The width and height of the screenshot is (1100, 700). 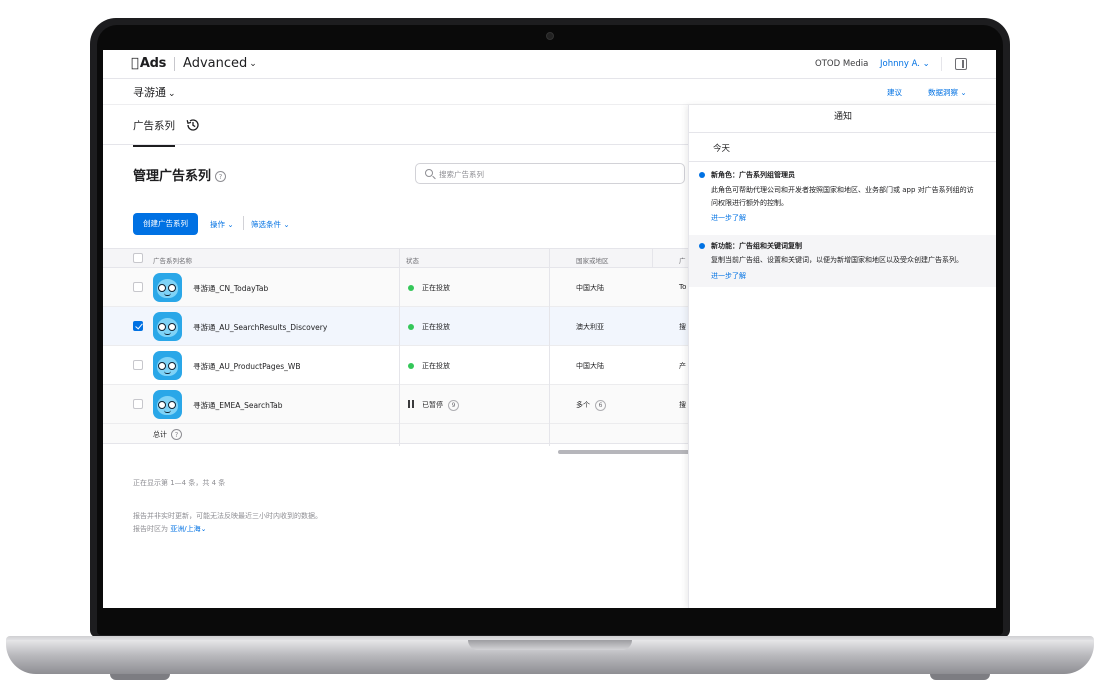 I want to click on campaign-name: 寻游通_AU_ProductPages_WB, so click(x=246, y=366).